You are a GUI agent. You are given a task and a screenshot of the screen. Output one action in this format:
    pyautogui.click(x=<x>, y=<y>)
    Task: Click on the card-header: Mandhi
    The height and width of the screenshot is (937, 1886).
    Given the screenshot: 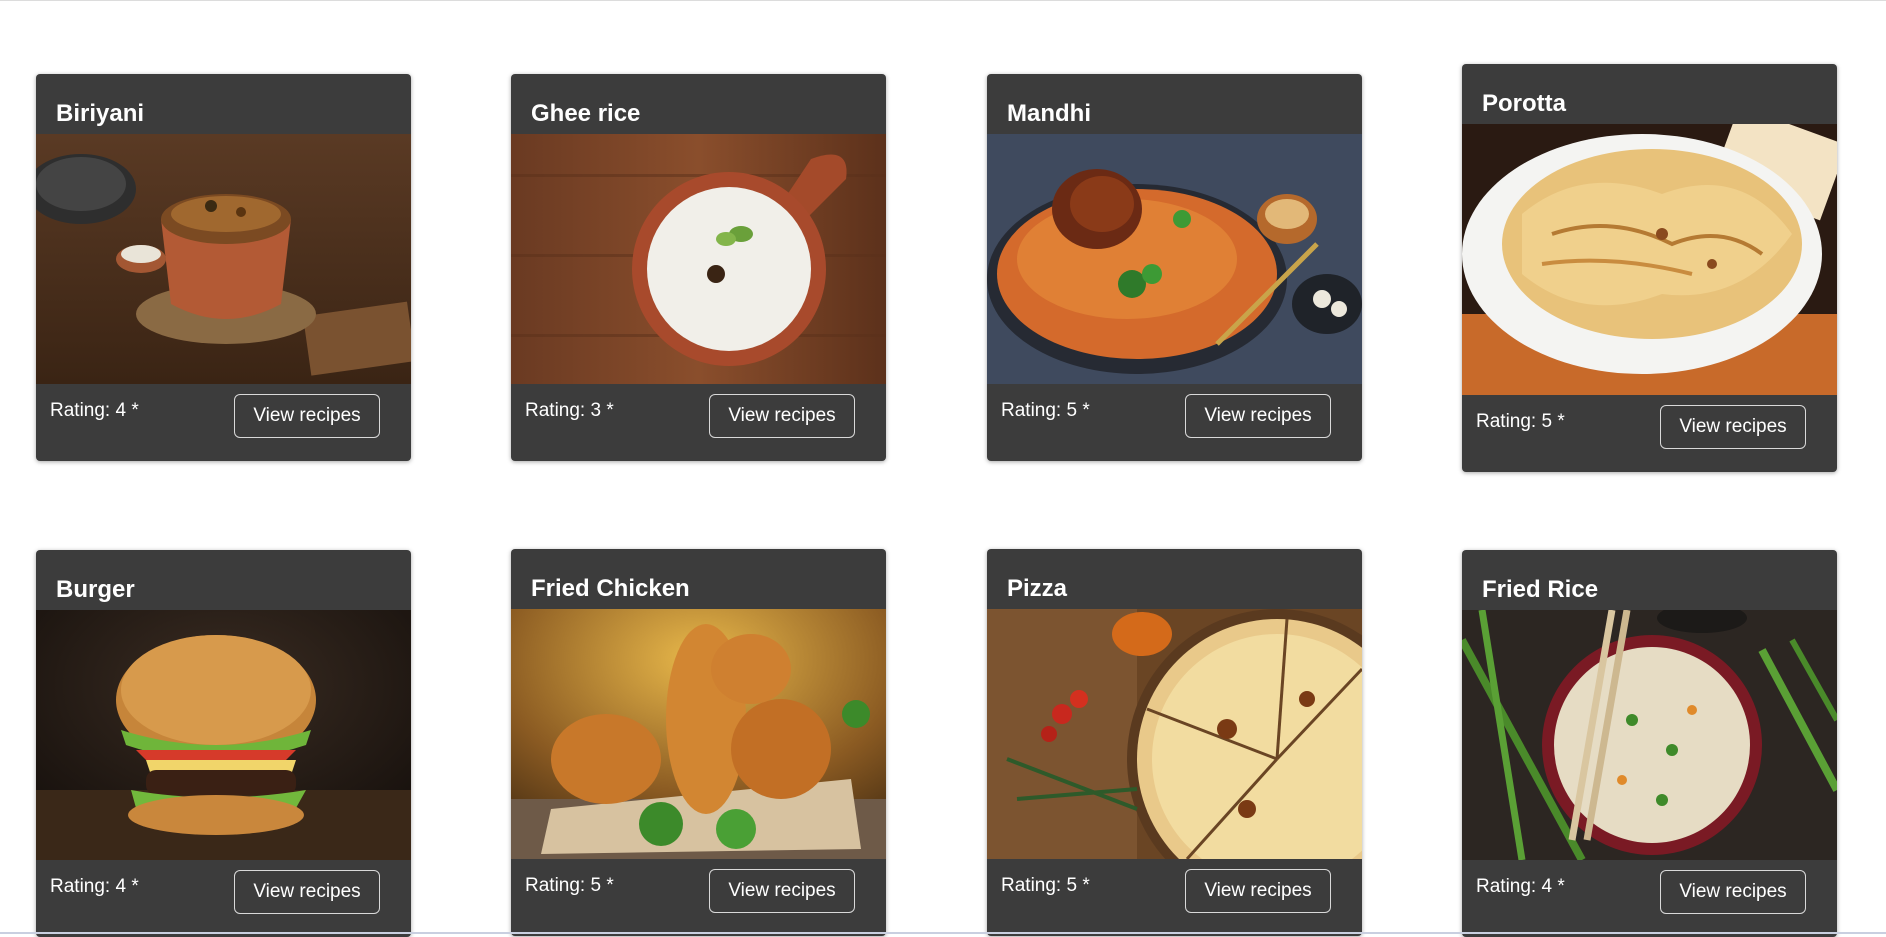 What is the action you would take?
    pyautogui.click(x=1174, y=104)
    